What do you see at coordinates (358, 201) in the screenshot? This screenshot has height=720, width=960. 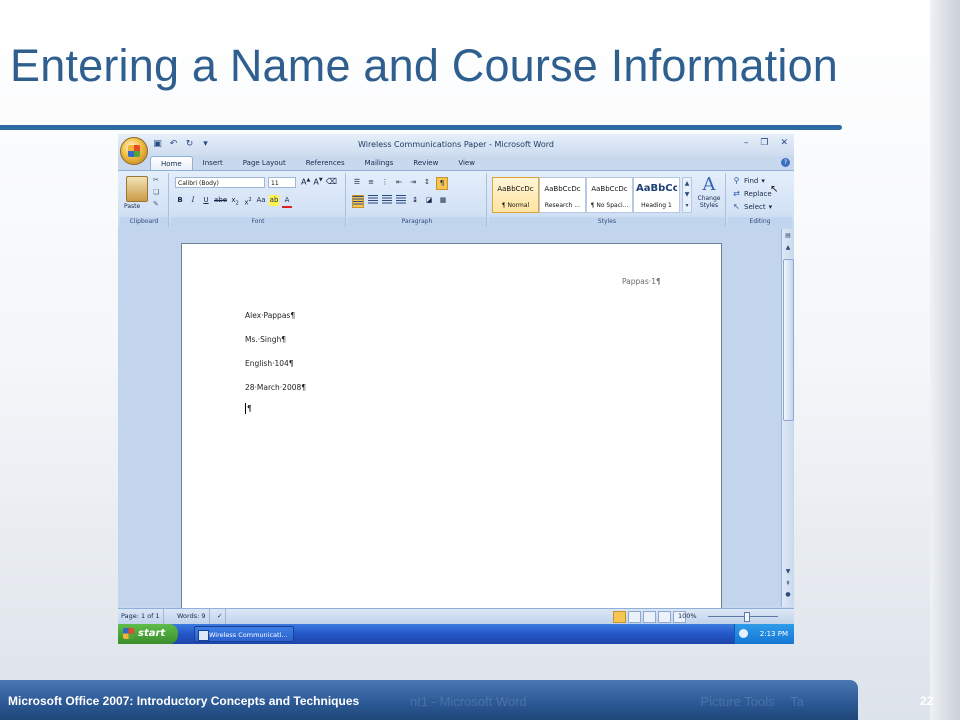 I see `align-left-icon` at bounding box center [358, 201].